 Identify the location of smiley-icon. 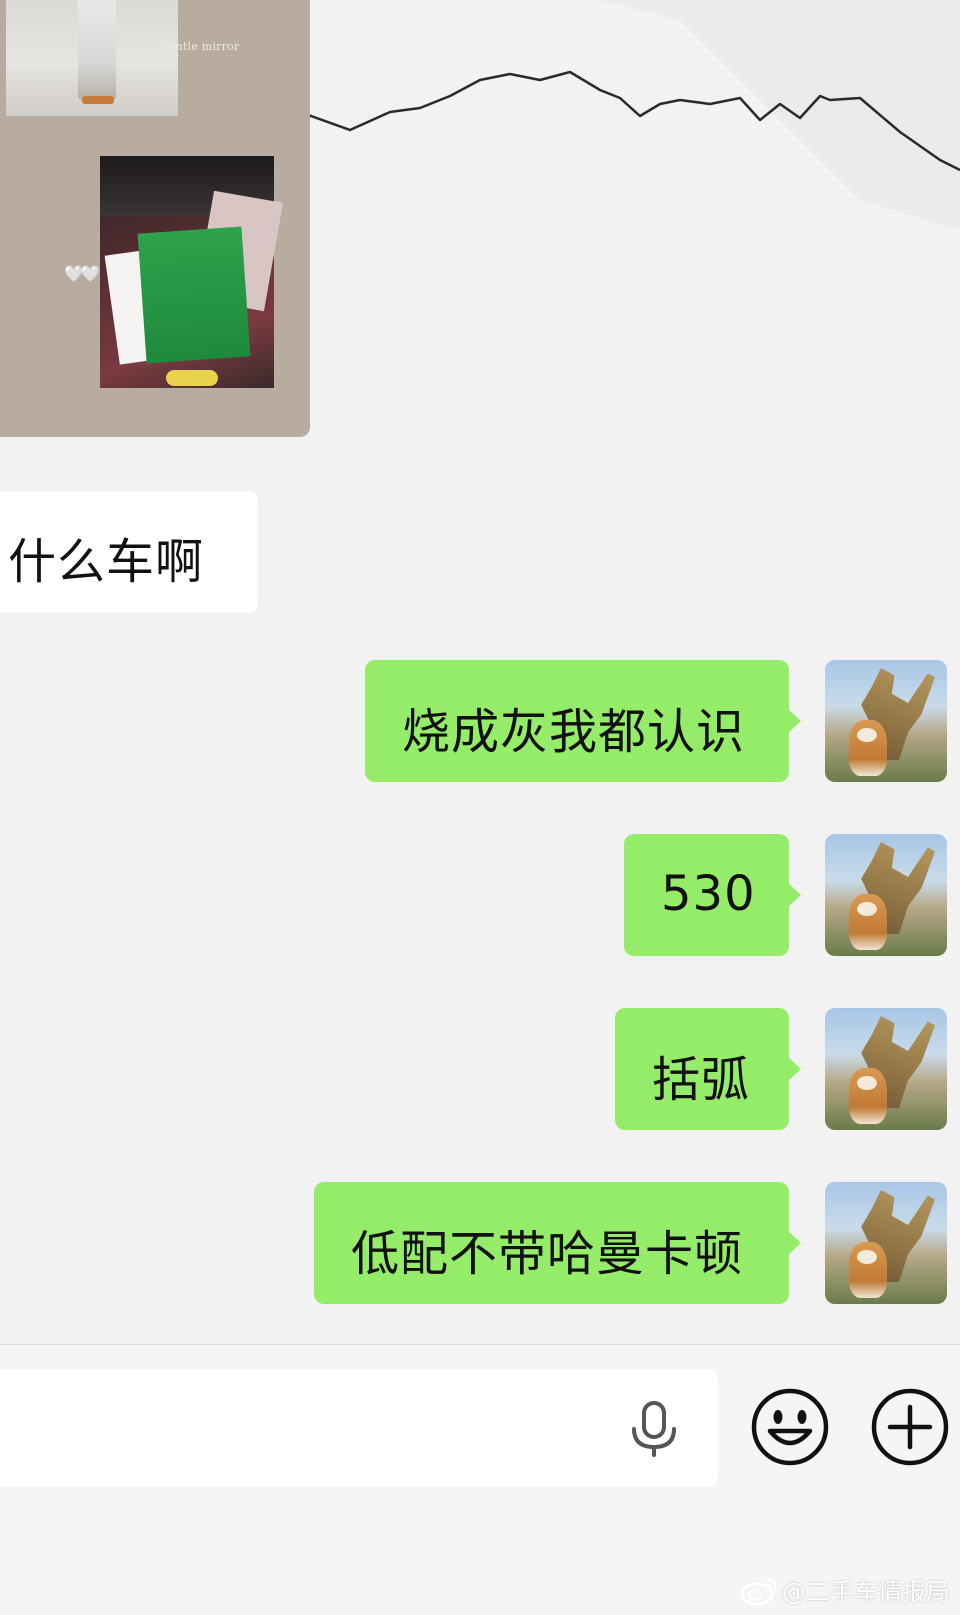
(790, 1427).